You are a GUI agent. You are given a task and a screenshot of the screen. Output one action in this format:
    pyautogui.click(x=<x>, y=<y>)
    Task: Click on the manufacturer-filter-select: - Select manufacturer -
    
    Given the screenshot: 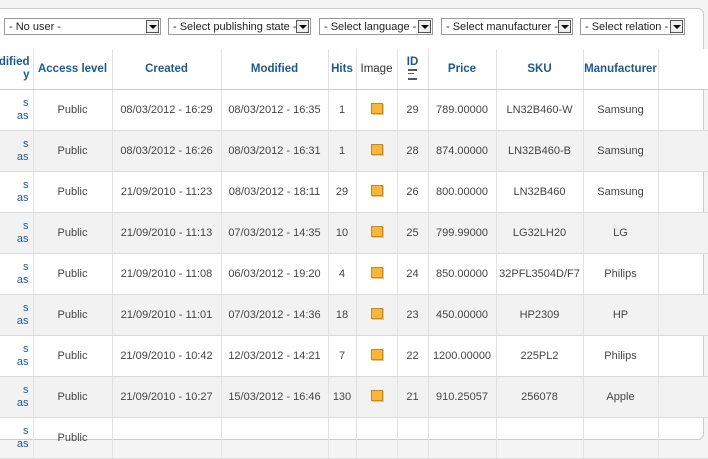 What is the action you would take?
    pyautogui.click(x=507, y=26)
    